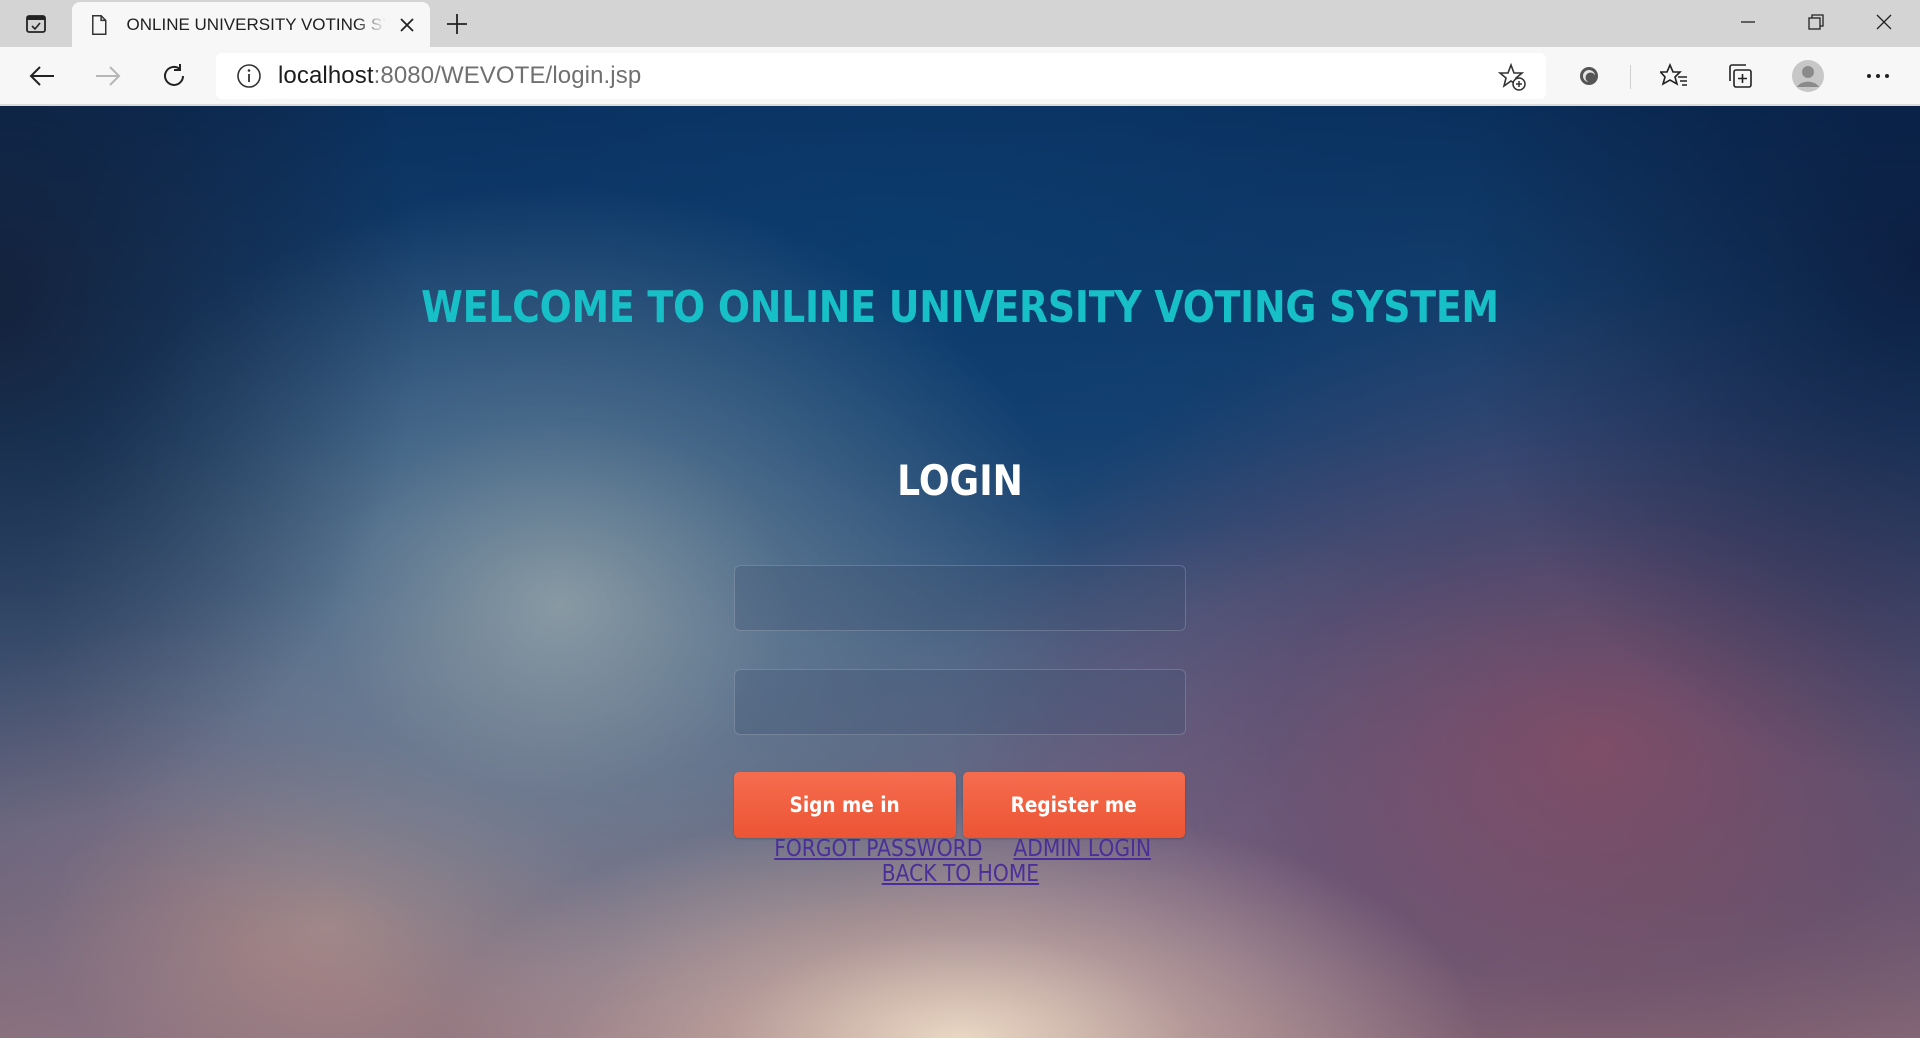 This screenshot has height=1038, width=1920. I want to click on new-tab-icon, so click(457, 24).